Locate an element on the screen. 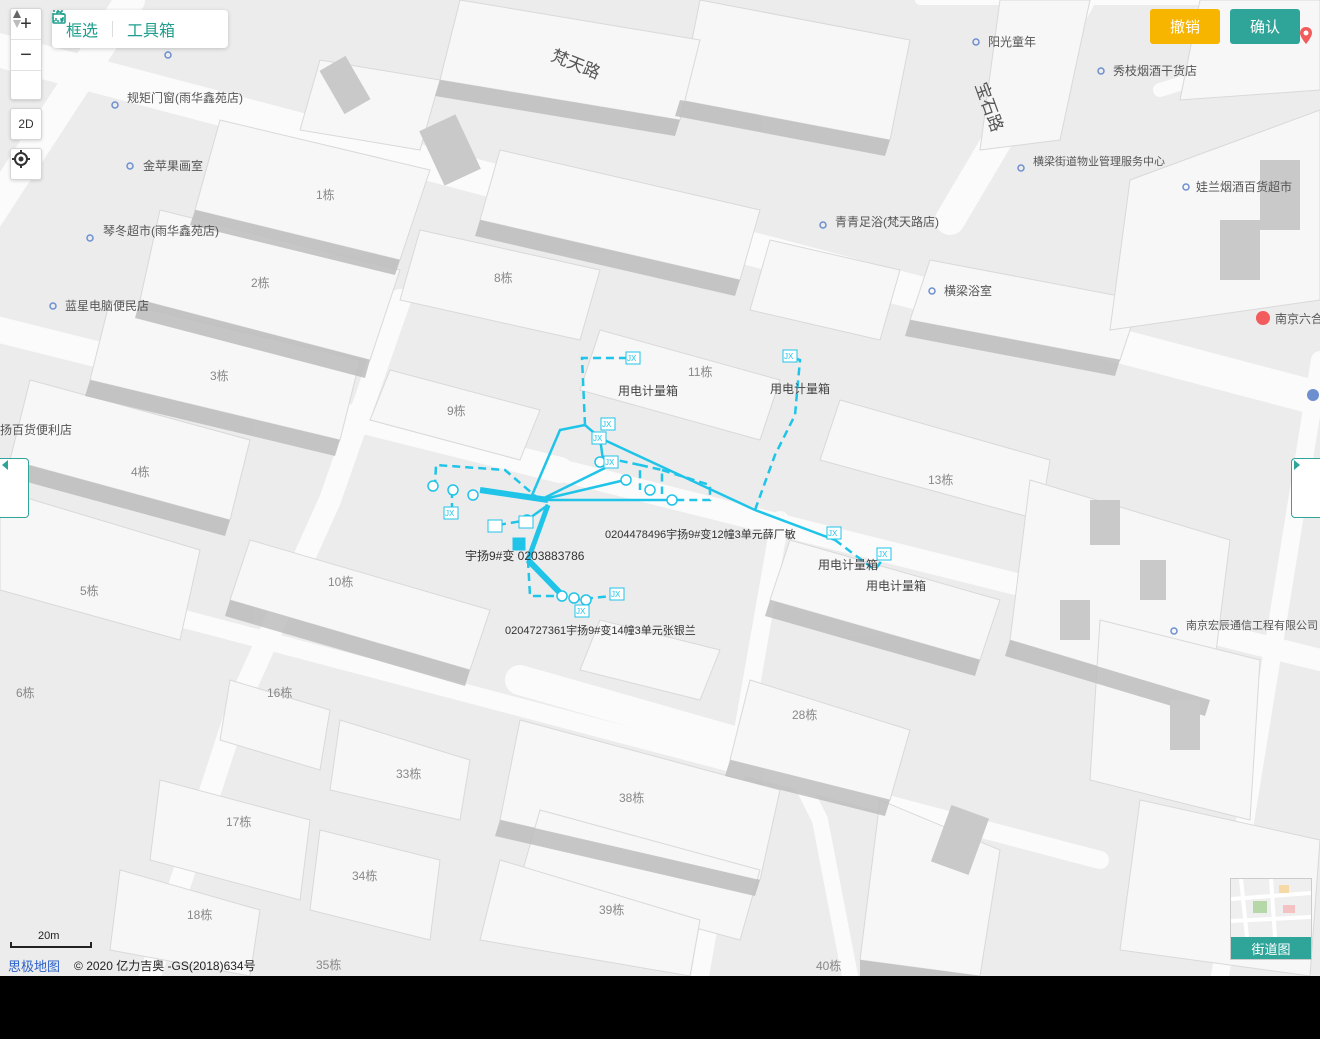 This screenshot has width=1320, height=1039. compass-button is located at coordinates (26, 55).